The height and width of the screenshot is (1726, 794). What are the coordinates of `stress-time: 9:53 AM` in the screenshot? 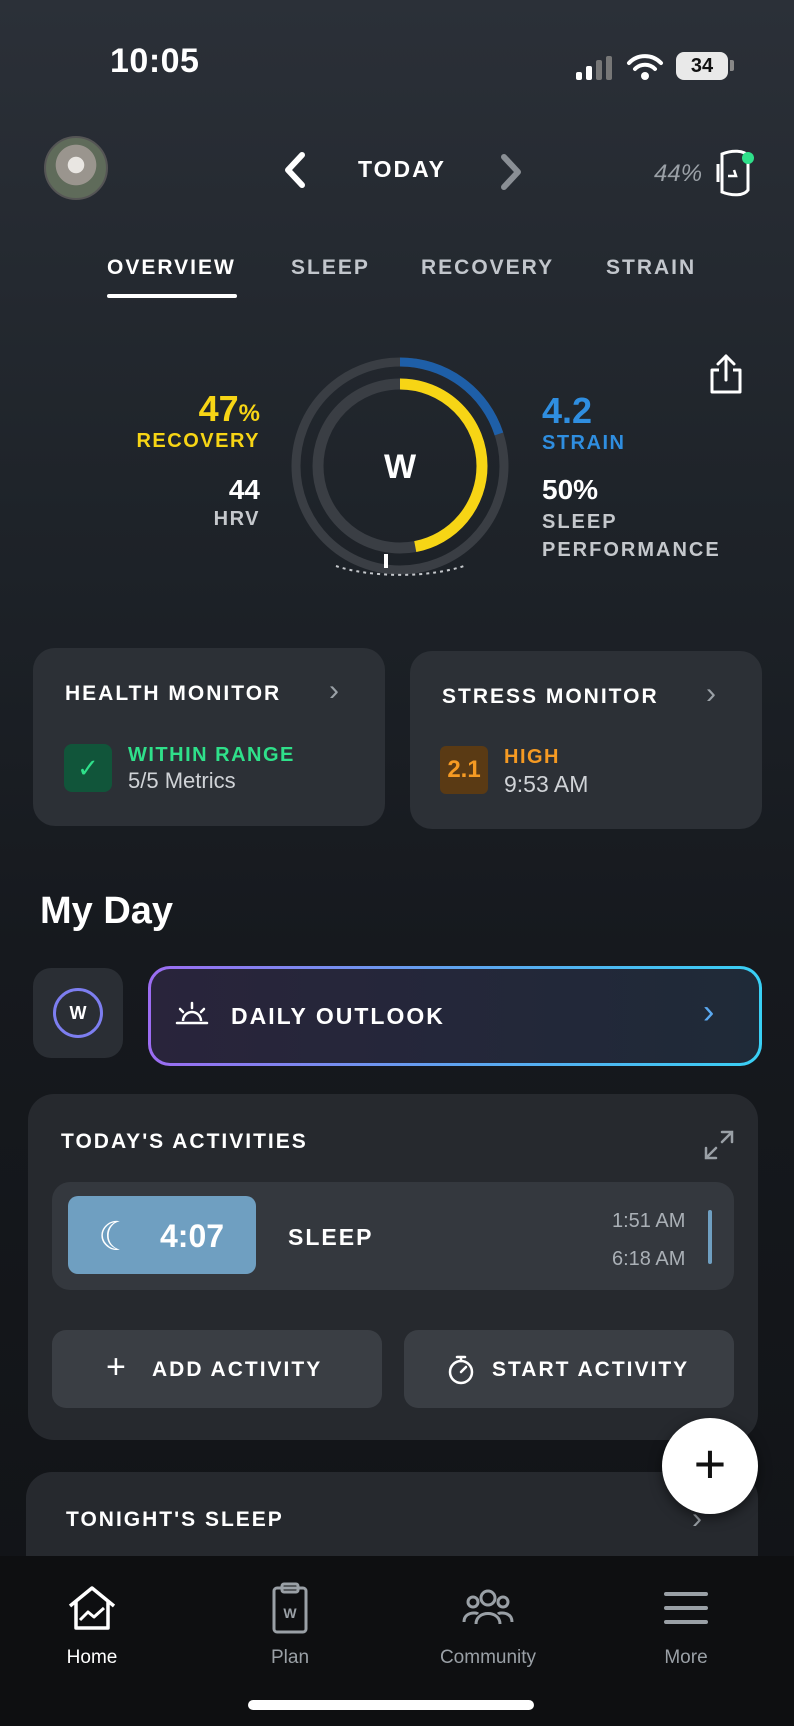 It's located at (546, 784).